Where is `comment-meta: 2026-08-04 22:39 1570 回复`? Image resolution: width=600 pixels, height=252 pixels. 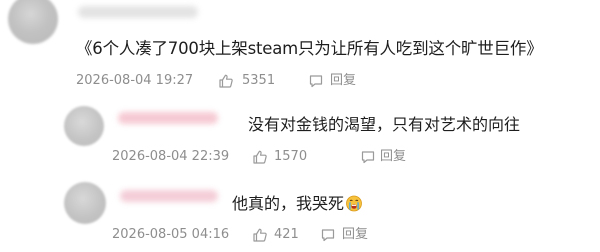
comment-meta: 2026-08-04 22:39 1570 回复 is located at coordinates (312, 157).